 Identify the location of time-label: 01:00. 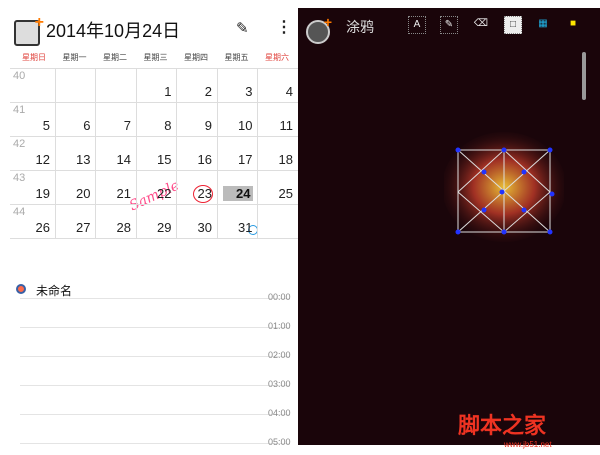
(279, 326).